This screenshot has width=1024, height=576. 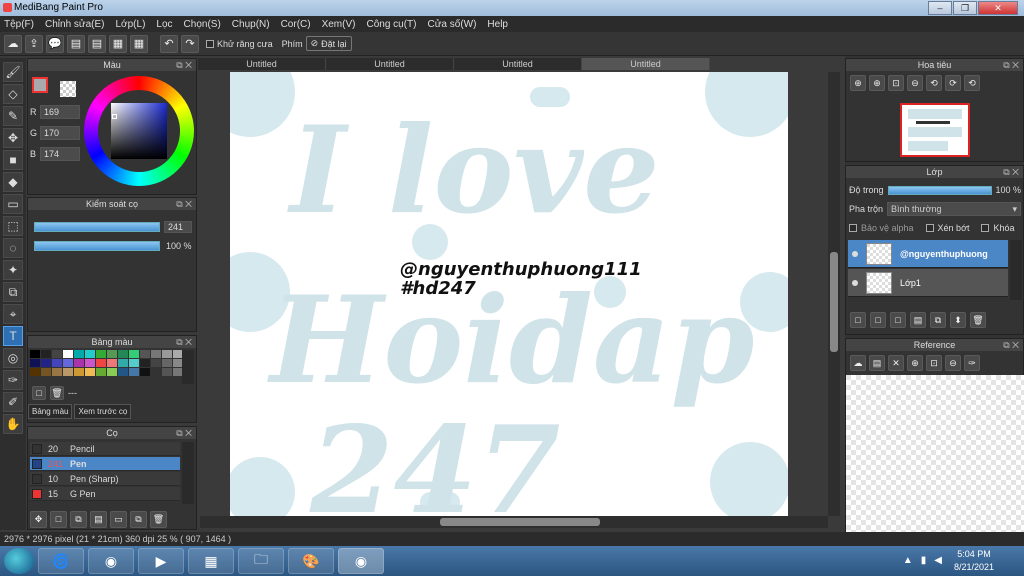 I want to click on taskbar-app: ◉, so click(x=111, y=561).